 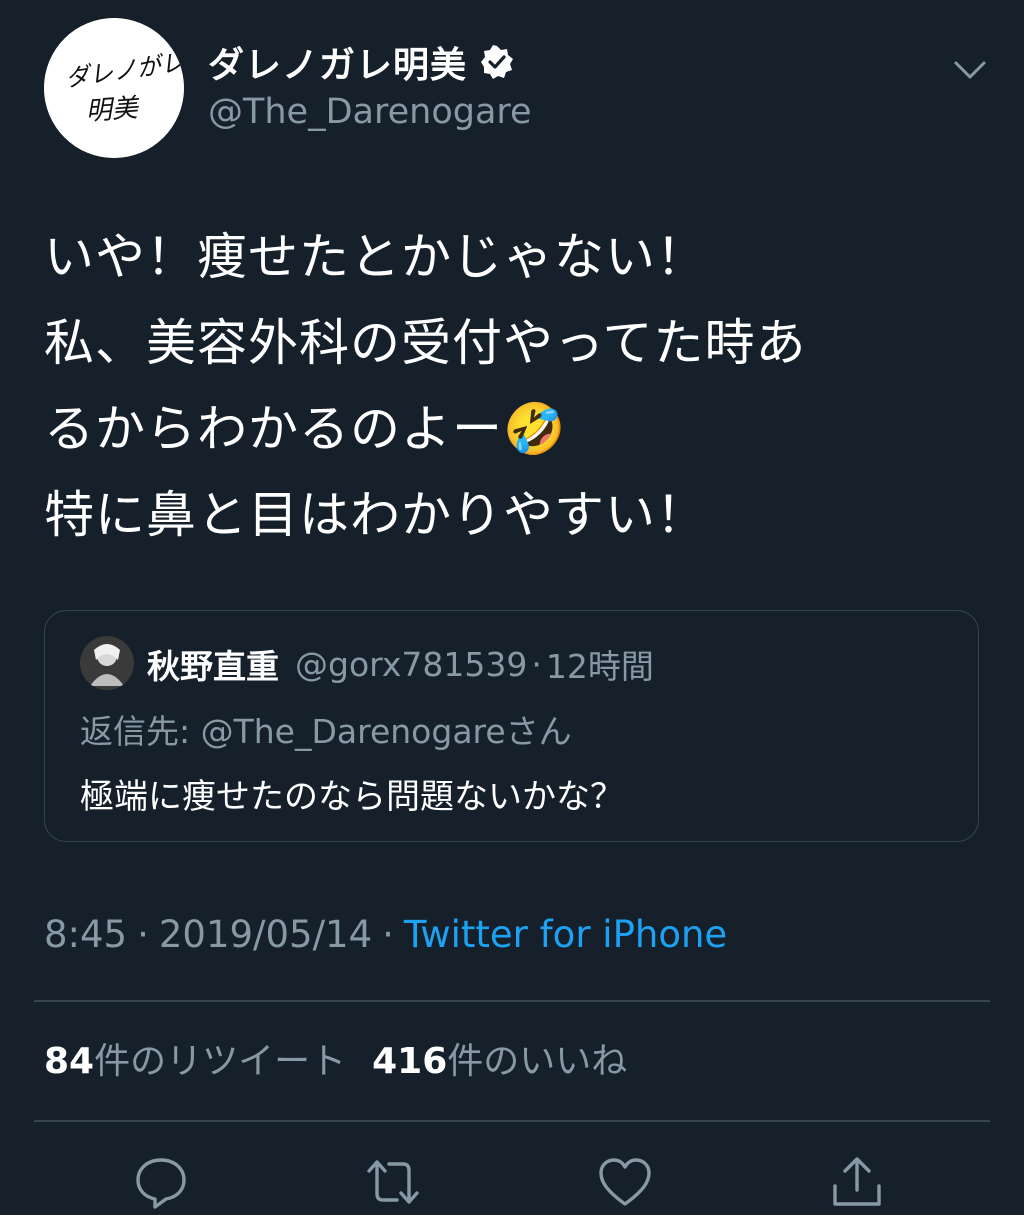 What do you see at coordinates (305, 429) in the screenshot?
I see `tweet-text-line: るからわかるのよー🤣` at bounding box center [305, 429].